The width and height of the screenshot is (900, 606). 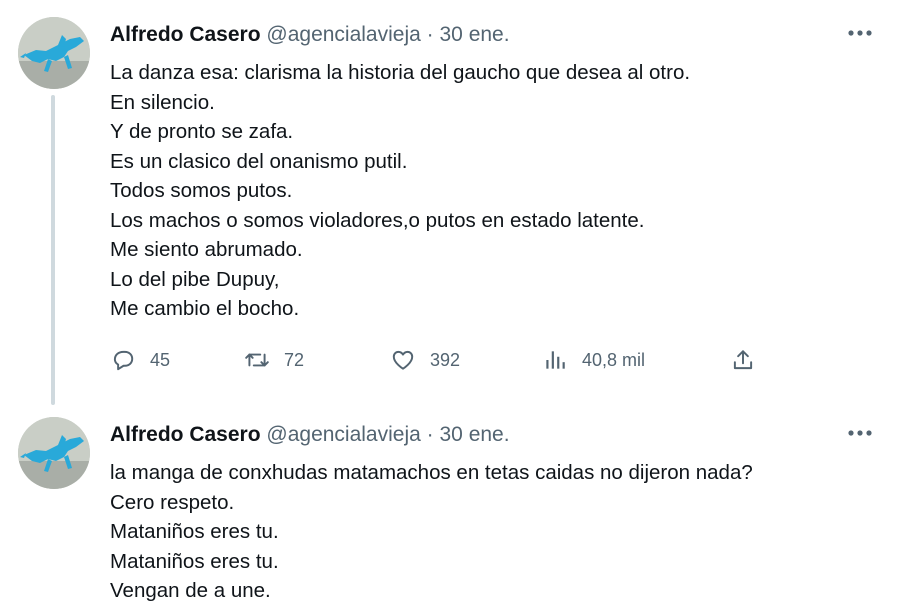 What do you see at coordinates (403, 360) in the screenshot?
I see `like-icon` at bounding box center [403, 360].